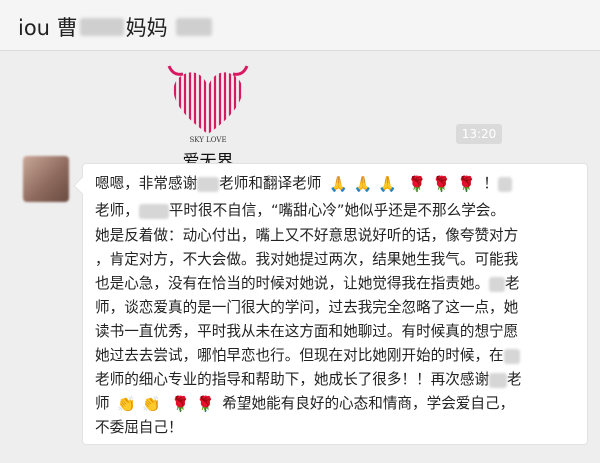 This screenshot has height=463, width=600. Describe the element at coordinates (307, 259) in the screenshot. I see `message-line: ，肯定对方，不大会做。我对她提过两次，结果她生我气。可能我` at that location.